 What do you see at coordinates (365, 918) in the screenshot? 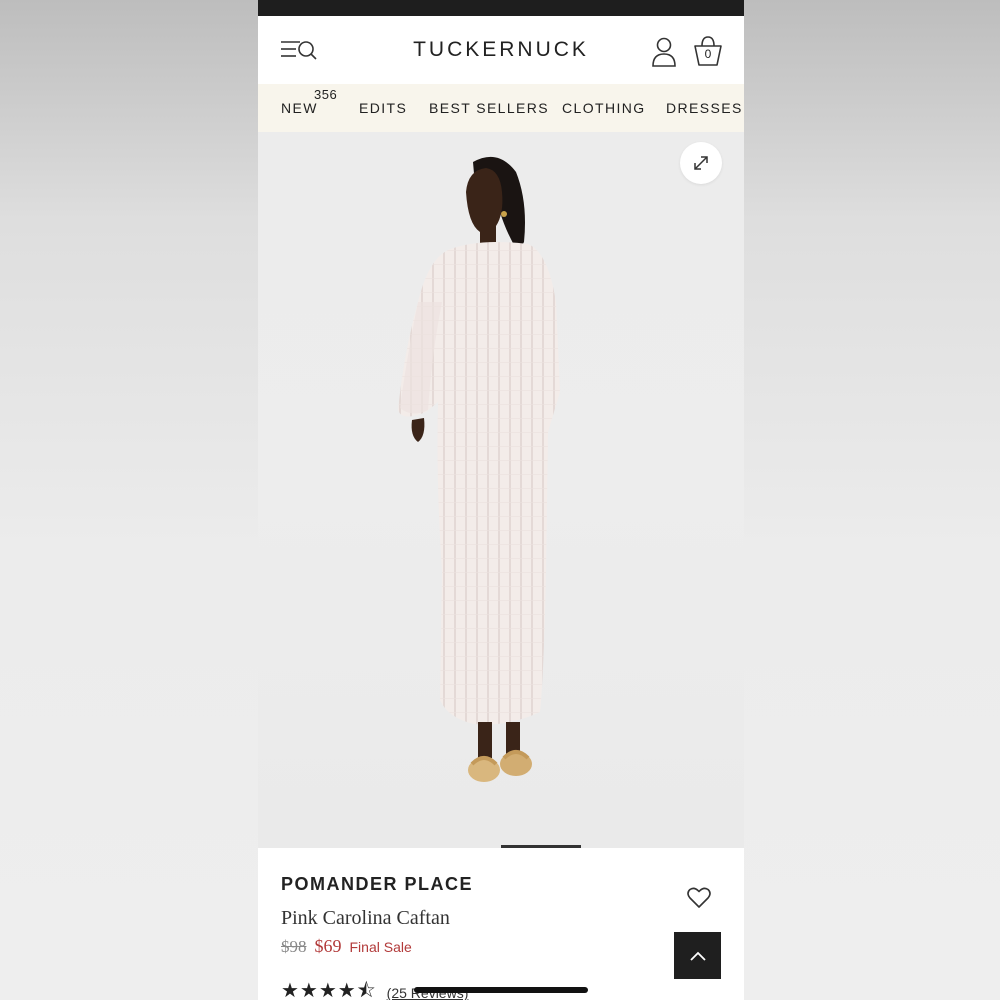
I see `product-title: Pink Carolina Caftan` at bounding box center [365, 918].